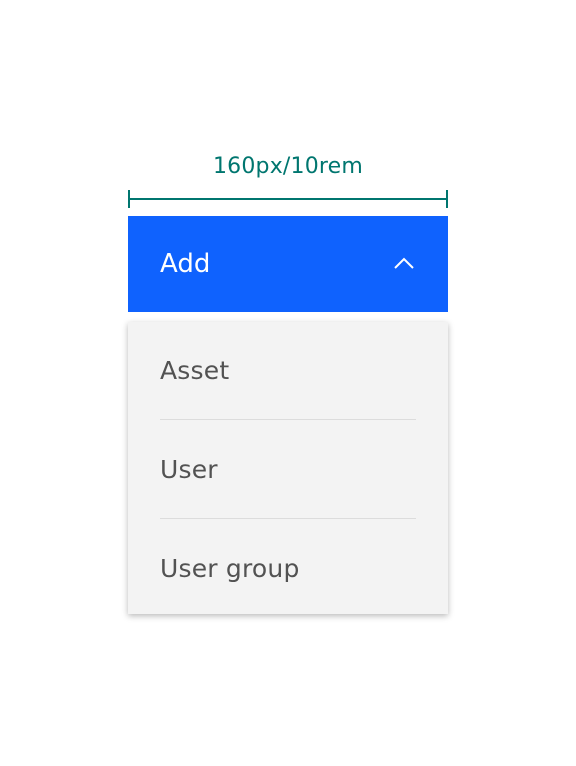  Describe the element at coordinates (288, 264) in the screenshot. I see `add-dropdown-button: Add` at that location.